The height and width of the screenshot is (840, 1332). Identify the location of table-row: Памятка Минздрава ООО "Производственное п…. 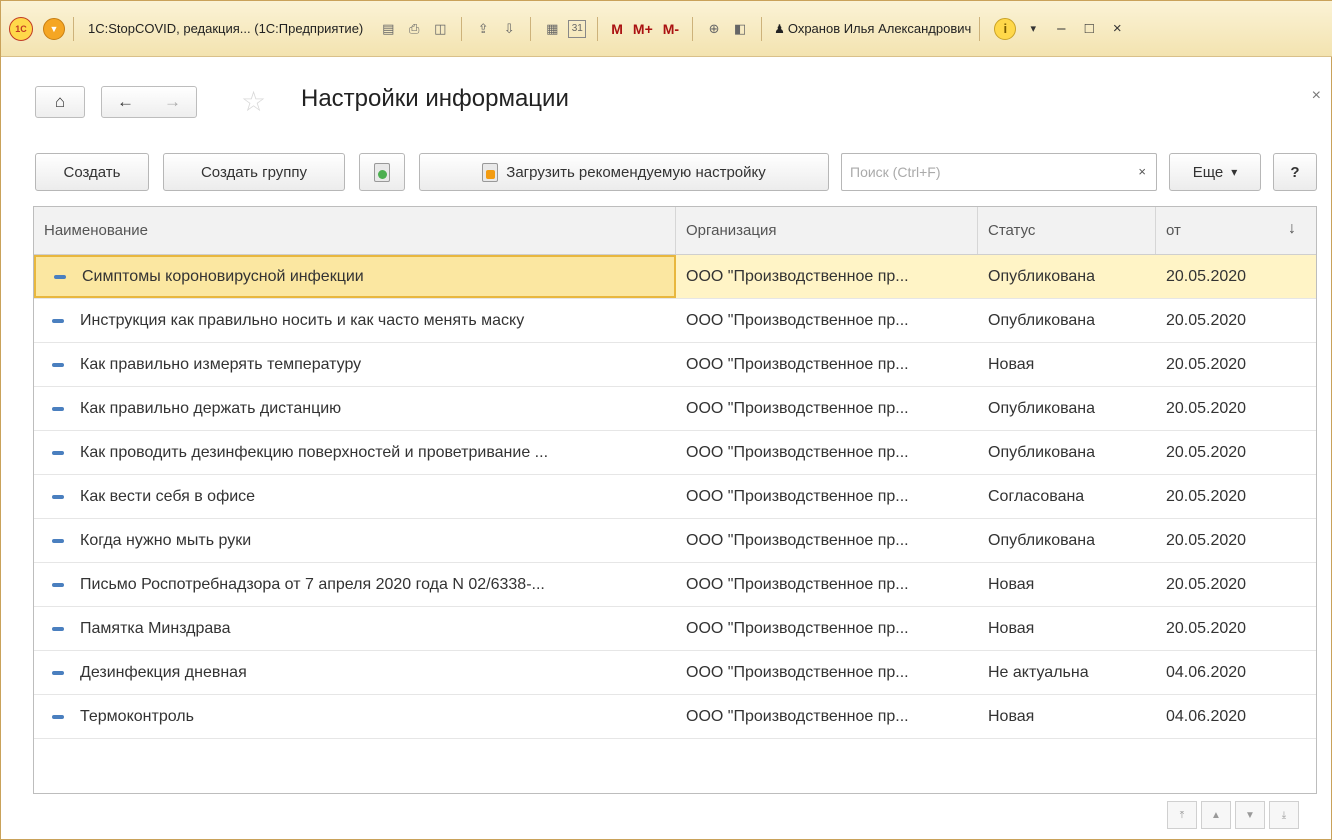
(675, 629).